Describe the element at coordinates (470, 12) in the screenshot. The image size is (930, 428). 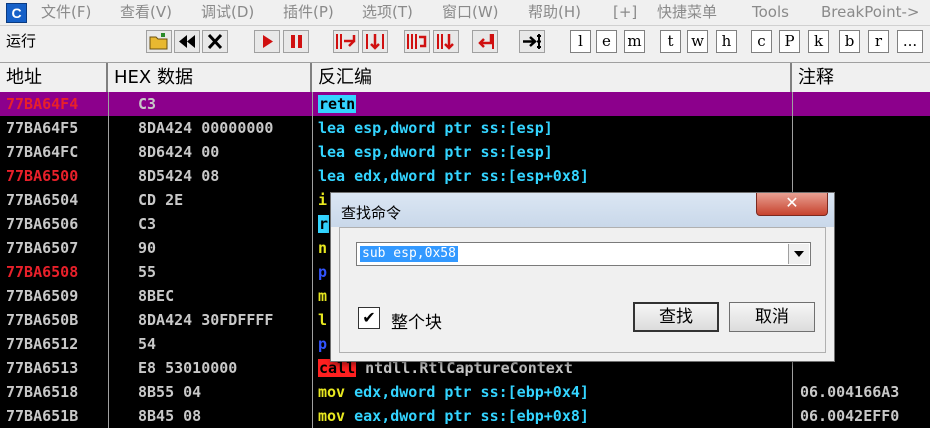
I see `menu-window: 窗口(W)` at that location.